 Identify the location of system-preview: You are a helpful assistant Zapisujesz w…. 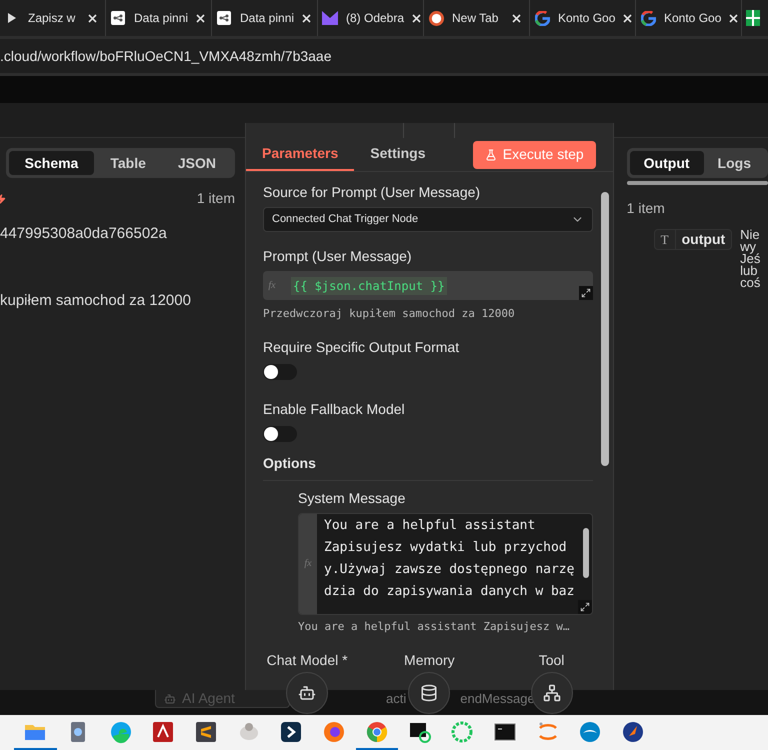
(434, 626).